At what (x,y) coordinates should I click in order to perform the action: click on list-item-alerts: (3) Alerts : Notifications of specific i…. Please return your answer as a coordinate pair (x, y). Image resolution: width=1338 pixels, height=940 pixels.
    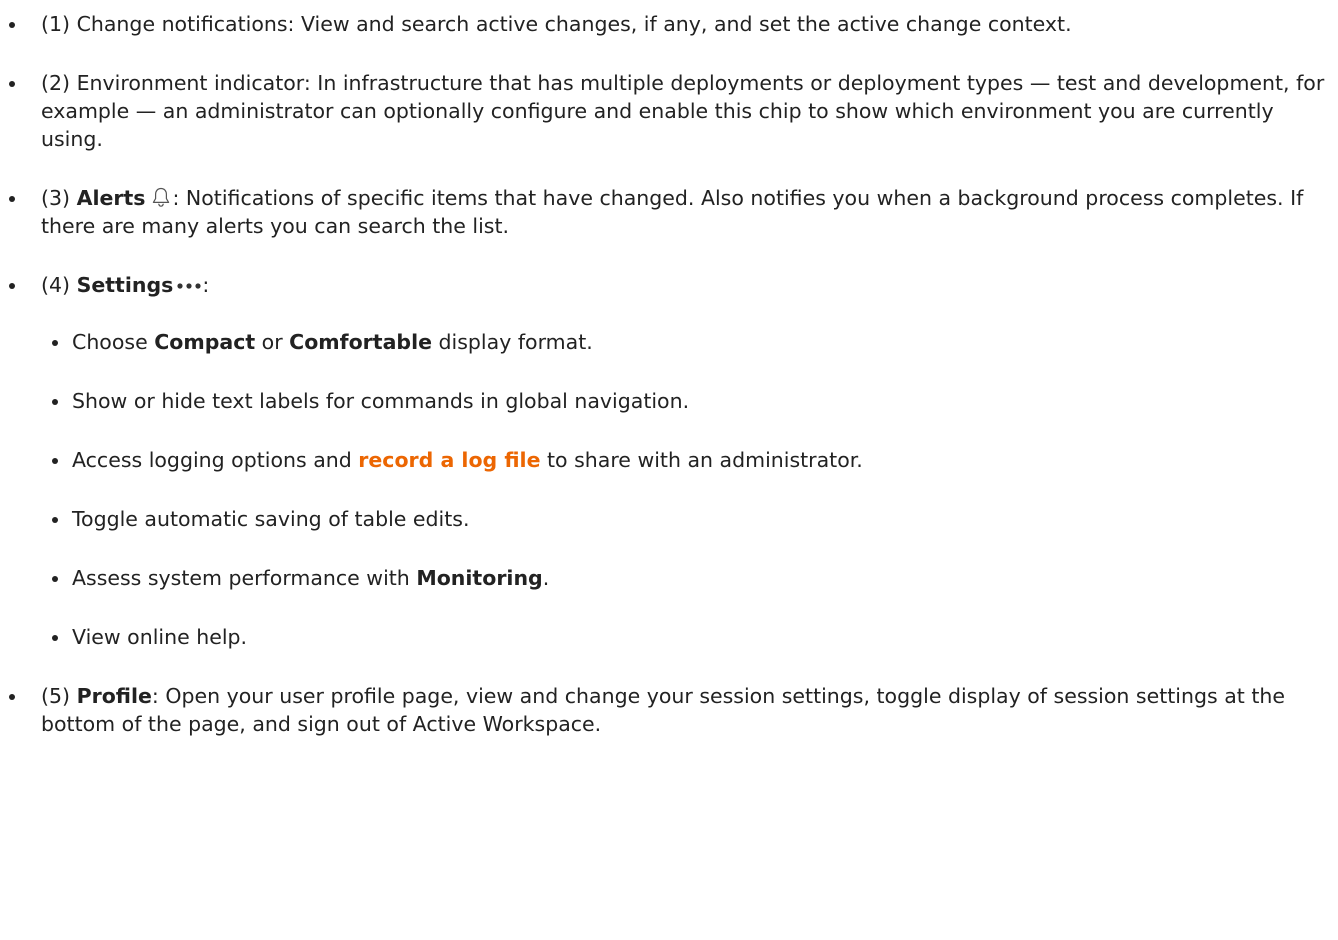
    Looking at the image, I should click on (668, 212).